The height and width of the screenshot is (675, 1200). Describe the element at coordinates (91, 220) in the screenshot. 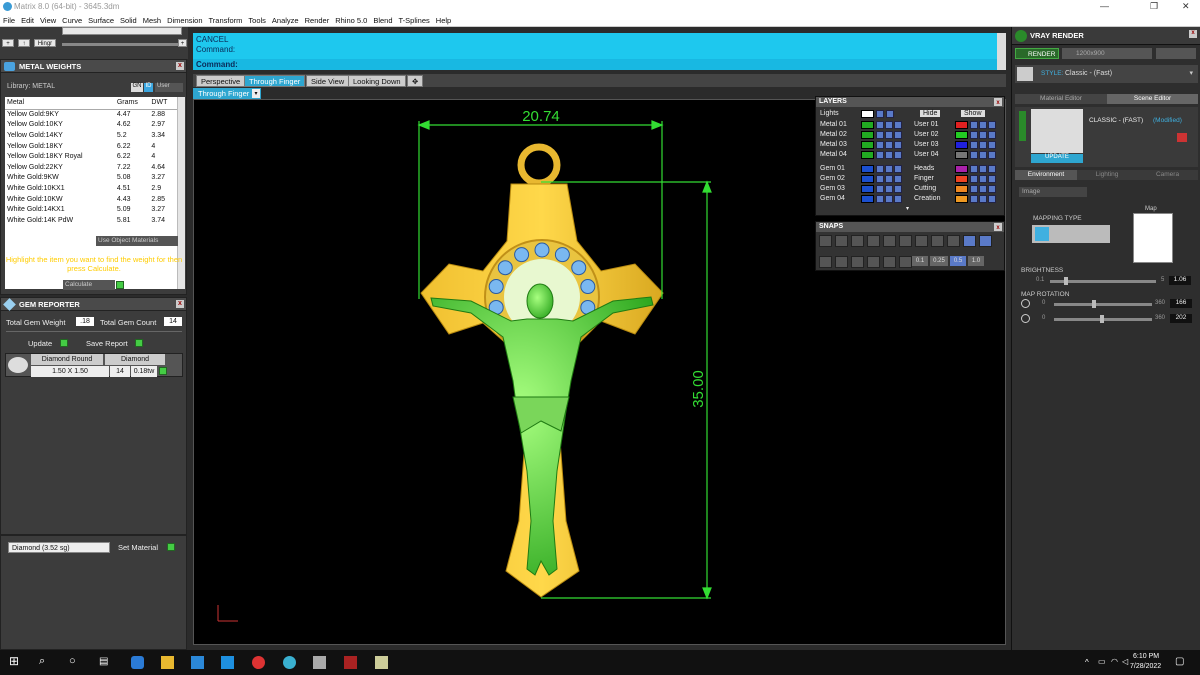

I see `table-row: White Gold:14K PdW 5.81 3.74` at that location.